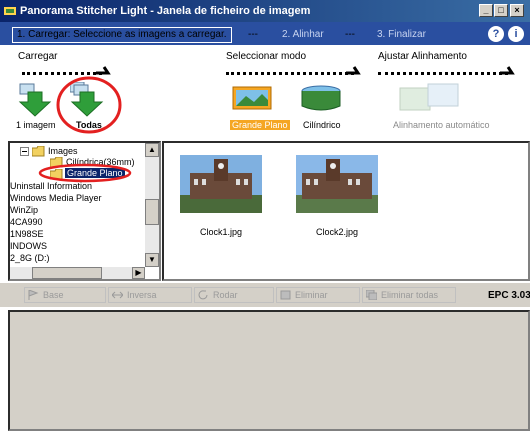 The height and width of the screenshot is (431, 530). What do you see at coordinates (203, 295) in the screenshot?
I see `rotate-icon` at bounding box center [203, 295].